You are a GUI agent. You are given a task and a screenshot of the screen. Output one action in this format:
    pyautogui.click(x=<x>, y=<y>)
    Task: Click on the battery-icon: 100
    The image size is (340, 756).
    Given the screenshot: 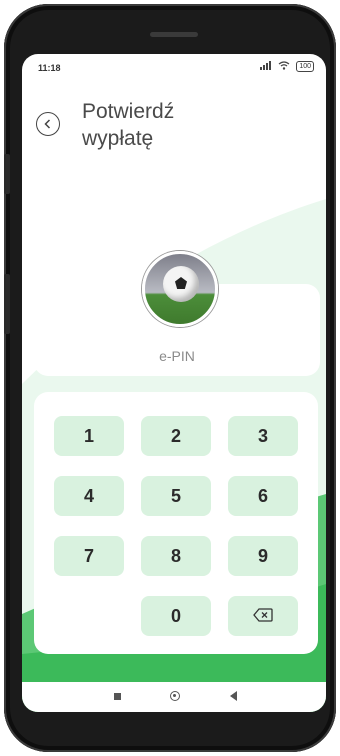 What is the action you would take?
    pyautogui.click(x=305, y=66)
    